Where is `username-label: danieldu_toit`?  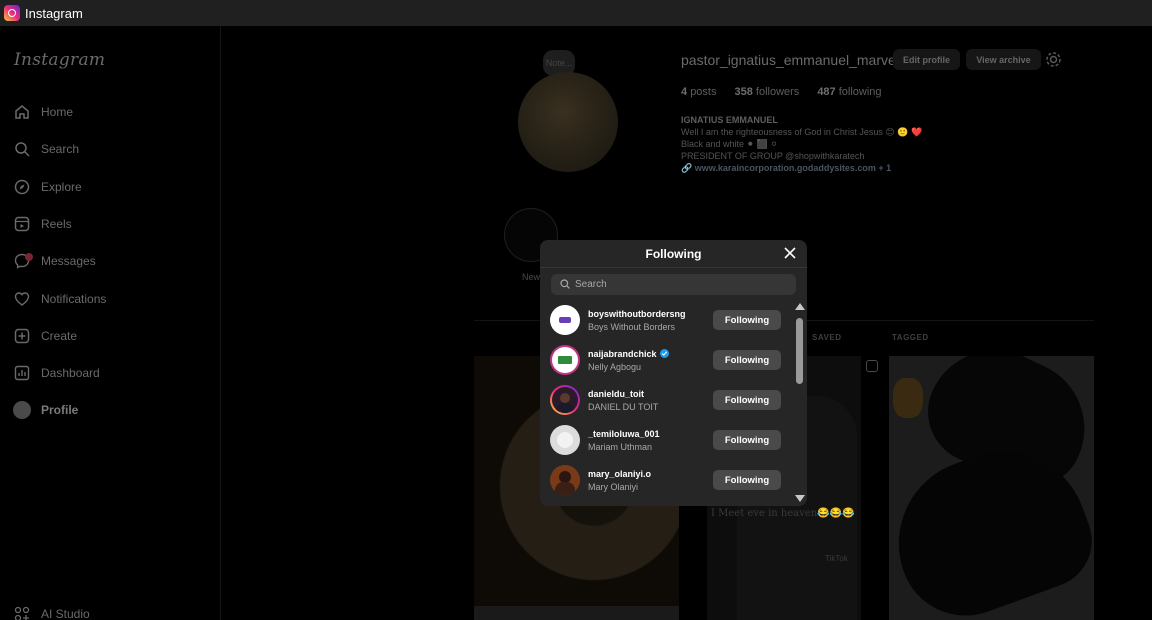
username-label: danieldu_toit is located at coordinates (650, 394).